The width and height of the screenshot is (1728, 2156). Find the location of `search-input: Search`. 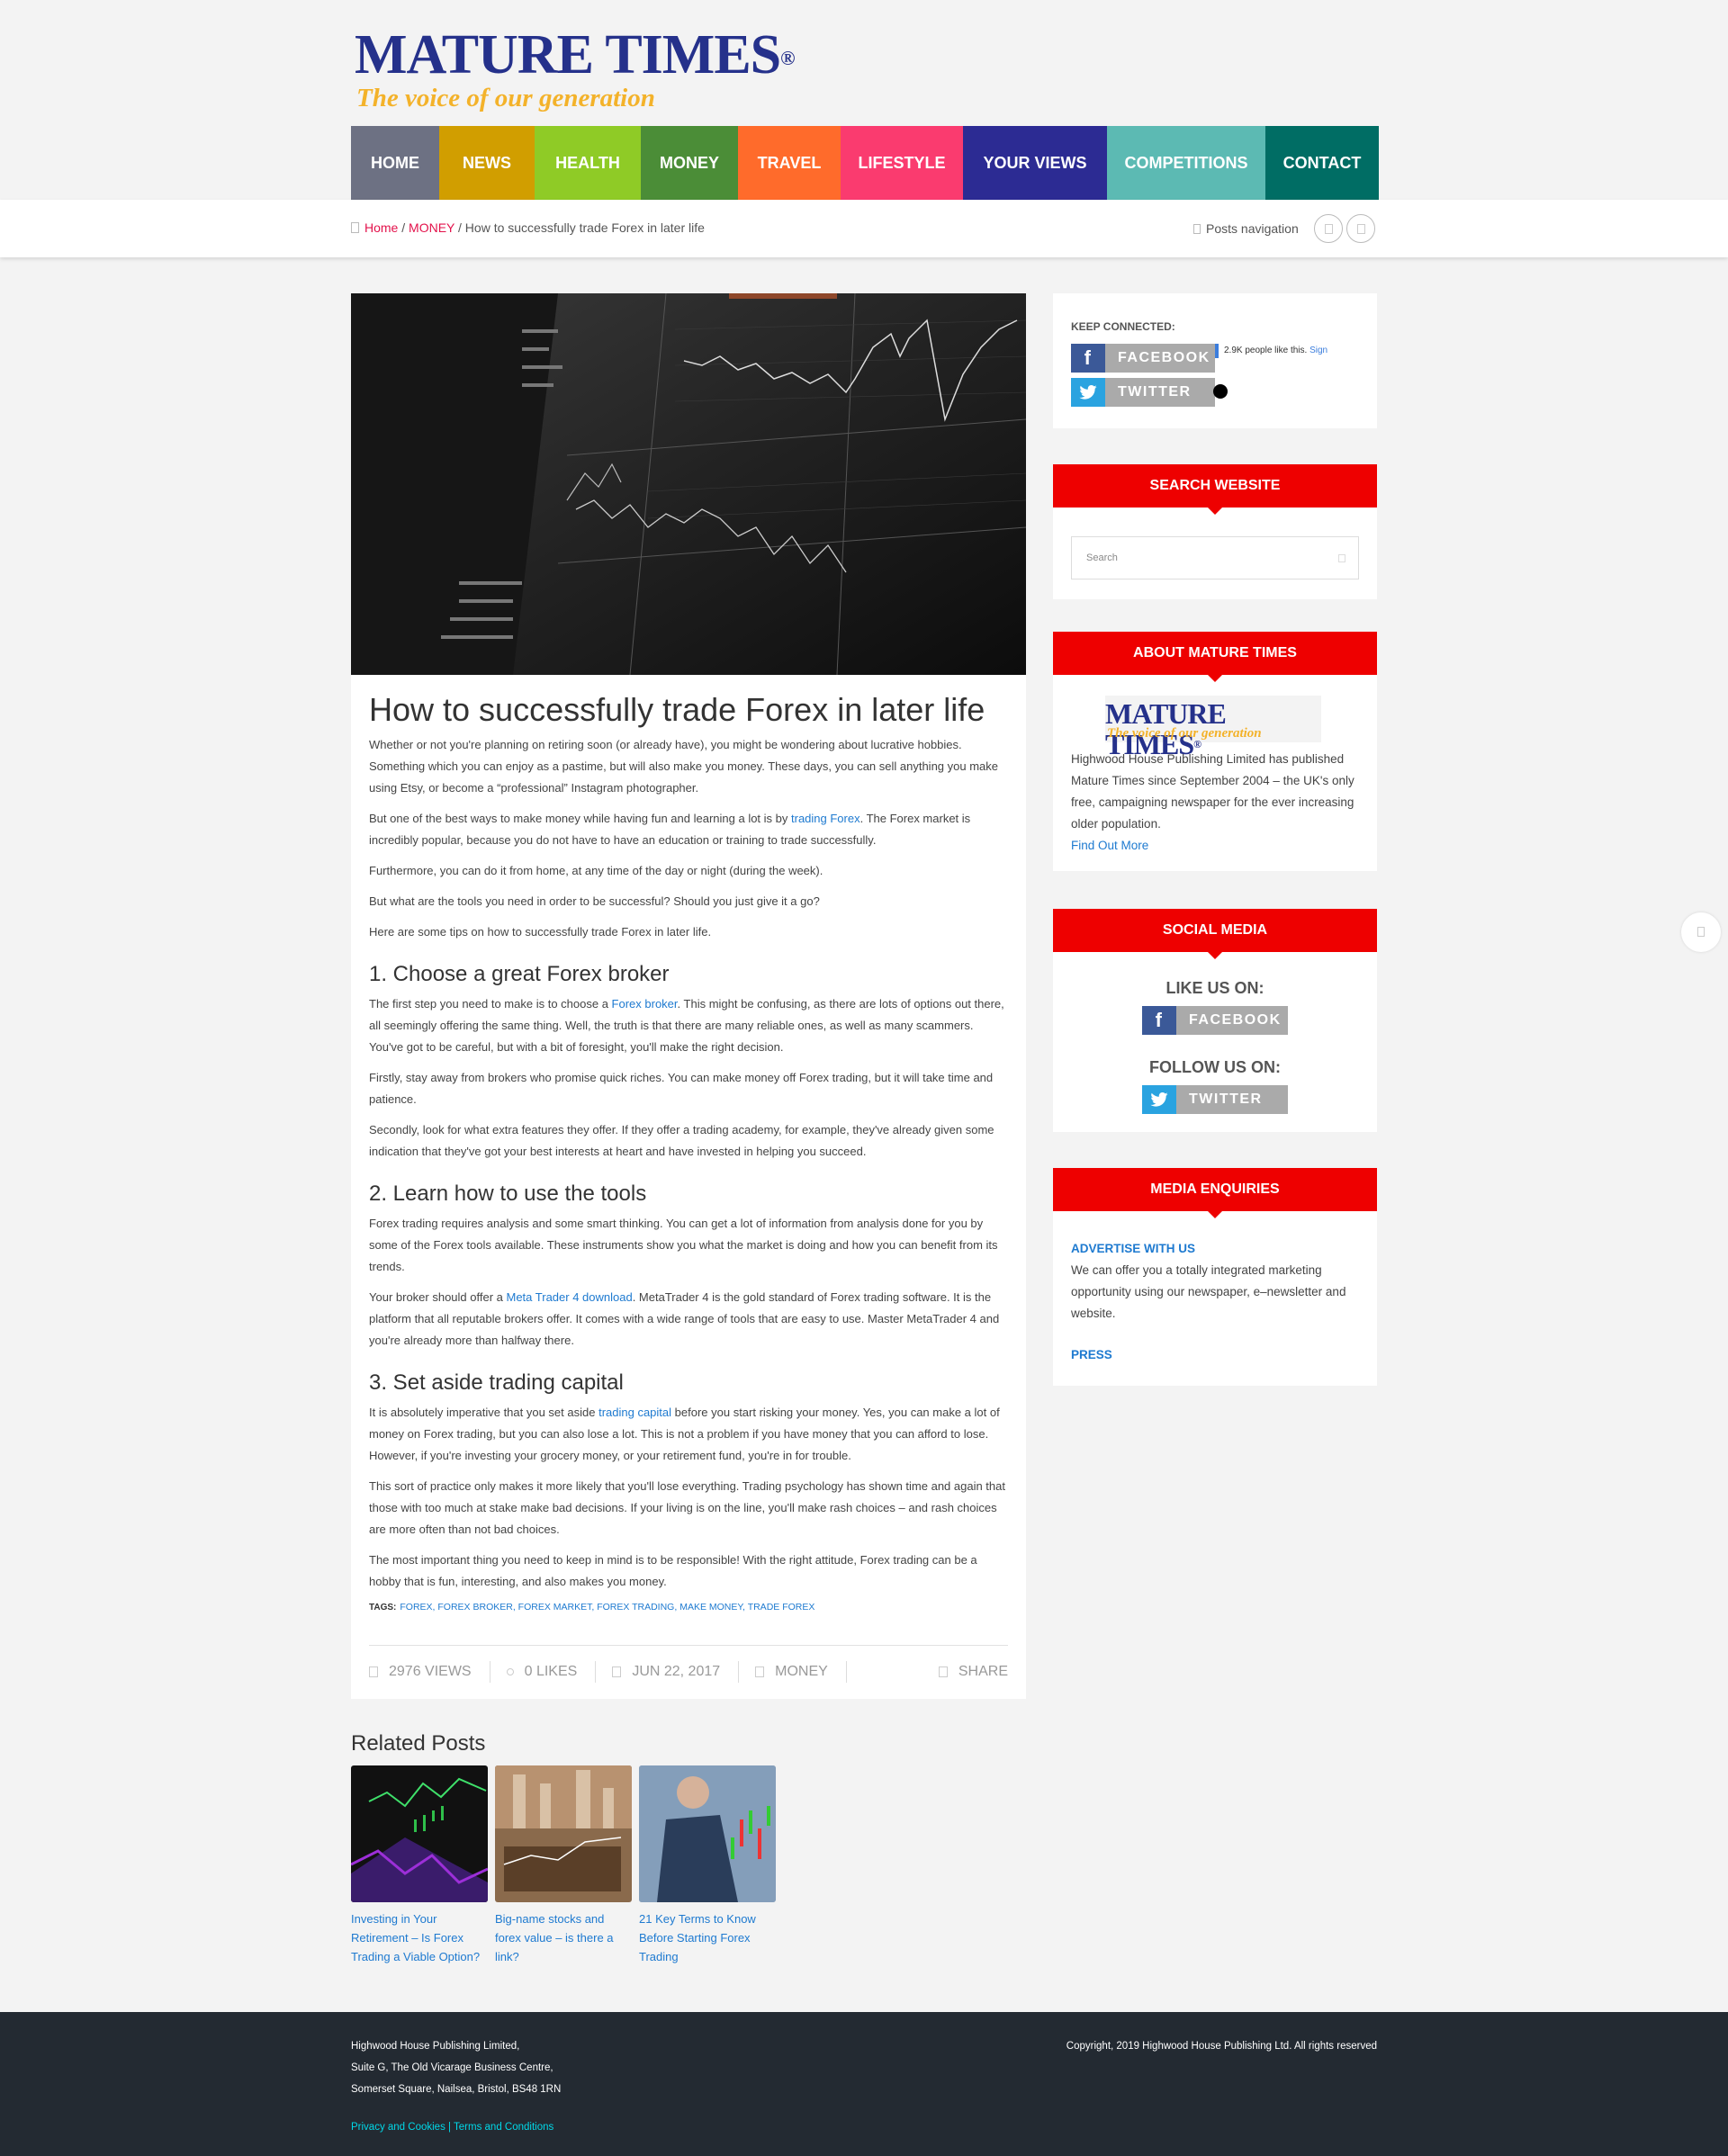

search-input: Search is located at coordinates (1215, 557).